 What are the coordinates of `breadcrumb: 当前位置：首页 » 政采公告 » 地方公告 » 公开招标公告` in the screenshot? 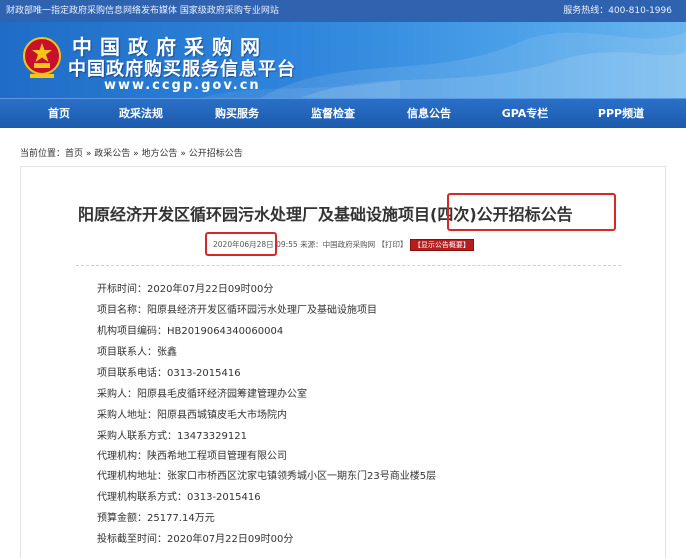 It's located at (131, 152).